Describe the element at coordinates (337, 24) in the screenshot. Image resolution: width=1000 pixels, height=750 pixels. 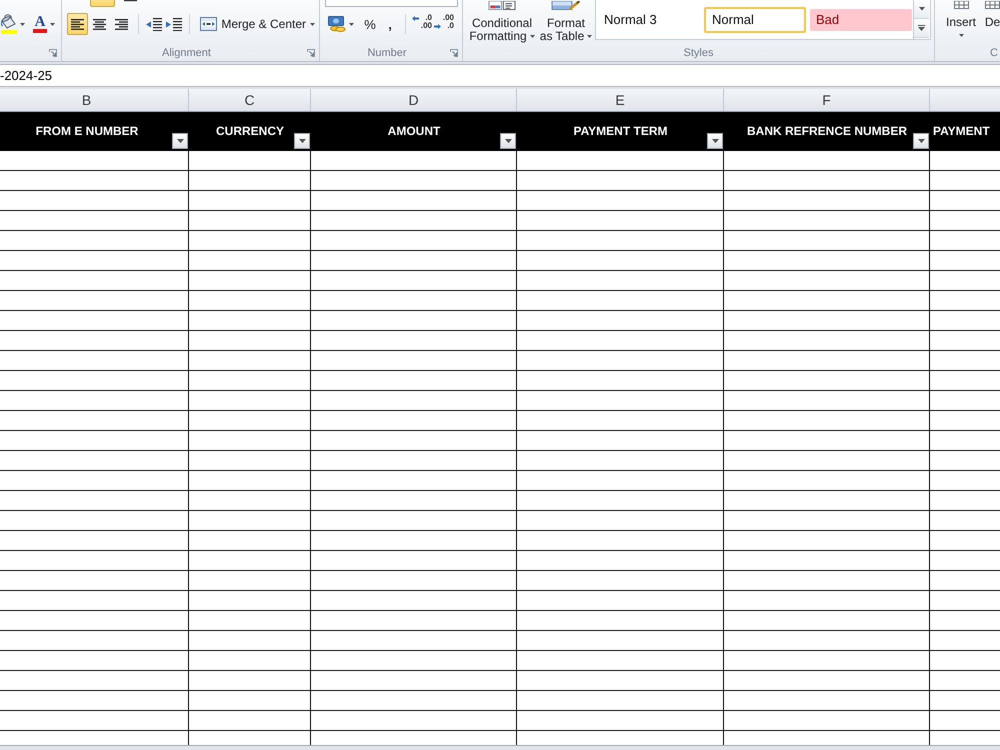
I see `money-icon` at that location.